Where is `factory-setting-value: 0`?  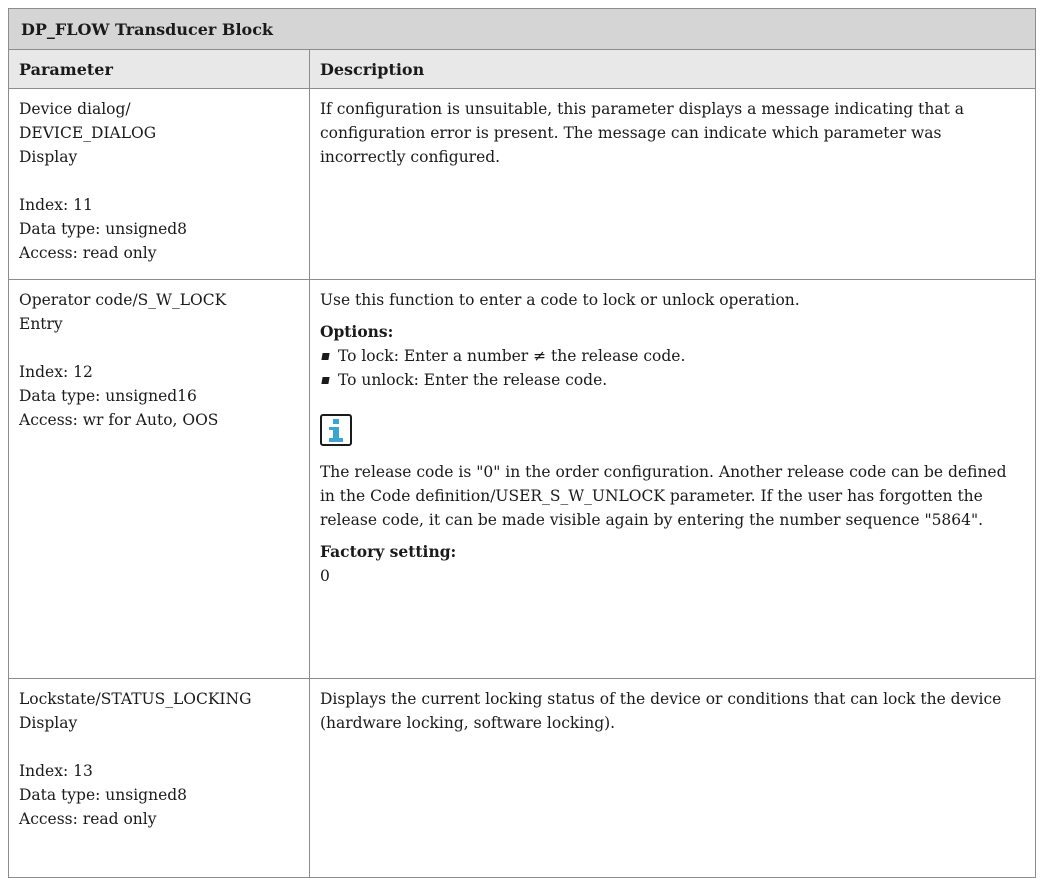
factory-setting-value: 0 is located at coordinates (324, 576).